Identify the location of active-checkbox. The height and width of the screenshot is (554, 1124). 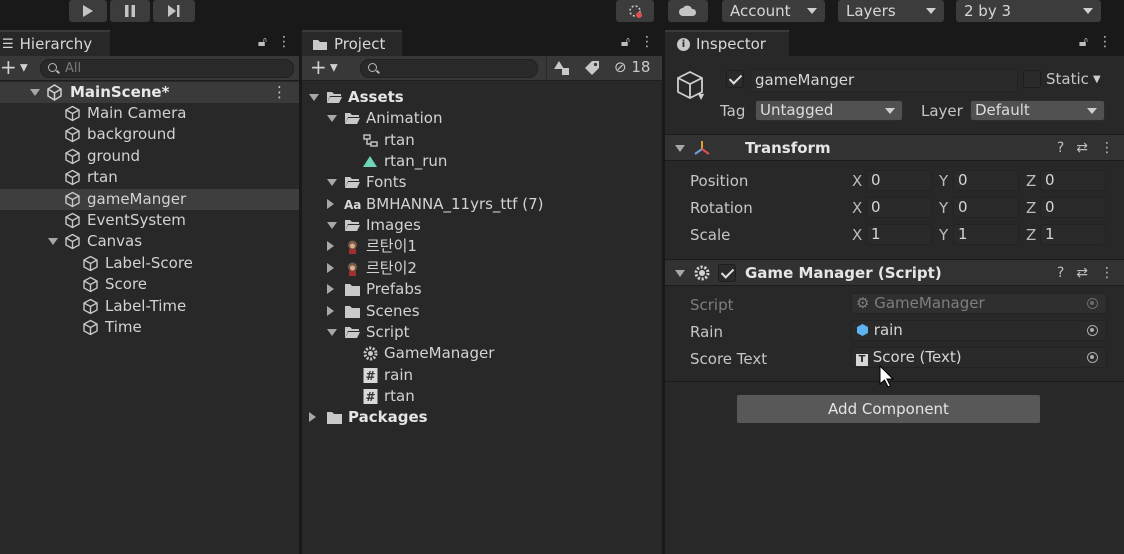
(735, 79).